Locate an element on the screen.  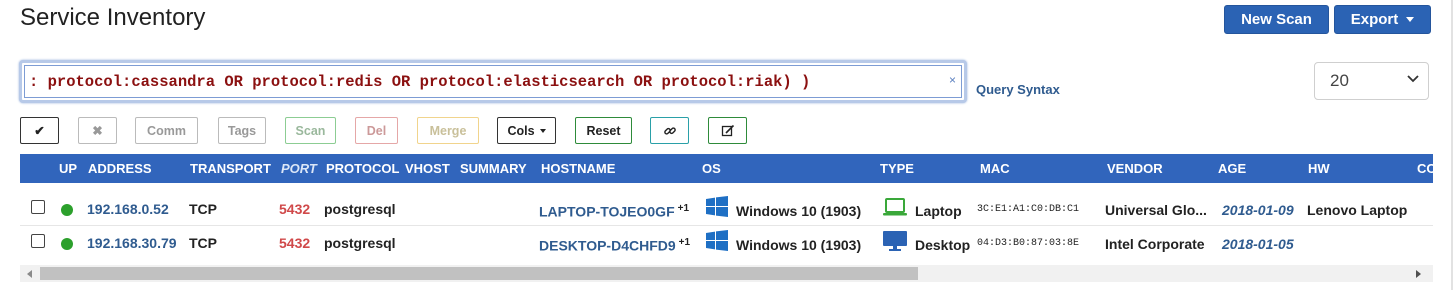
link-button is located at coordinates (669, 130).